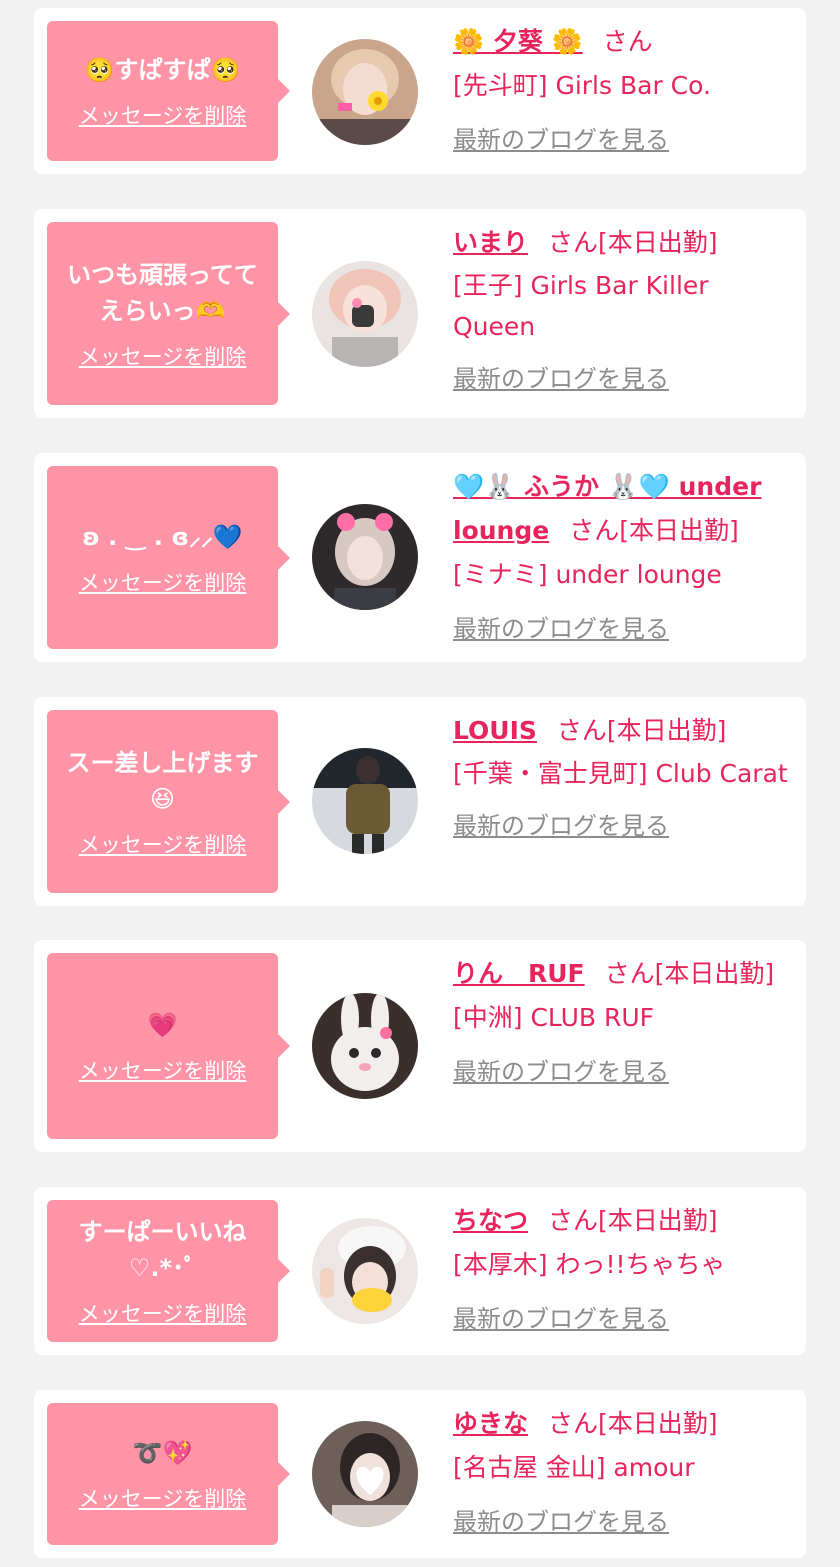 This screenshot has height=1567, width=840. I want to click on message-bubble: 💗 メッセージを削除, so click(168, 1046).